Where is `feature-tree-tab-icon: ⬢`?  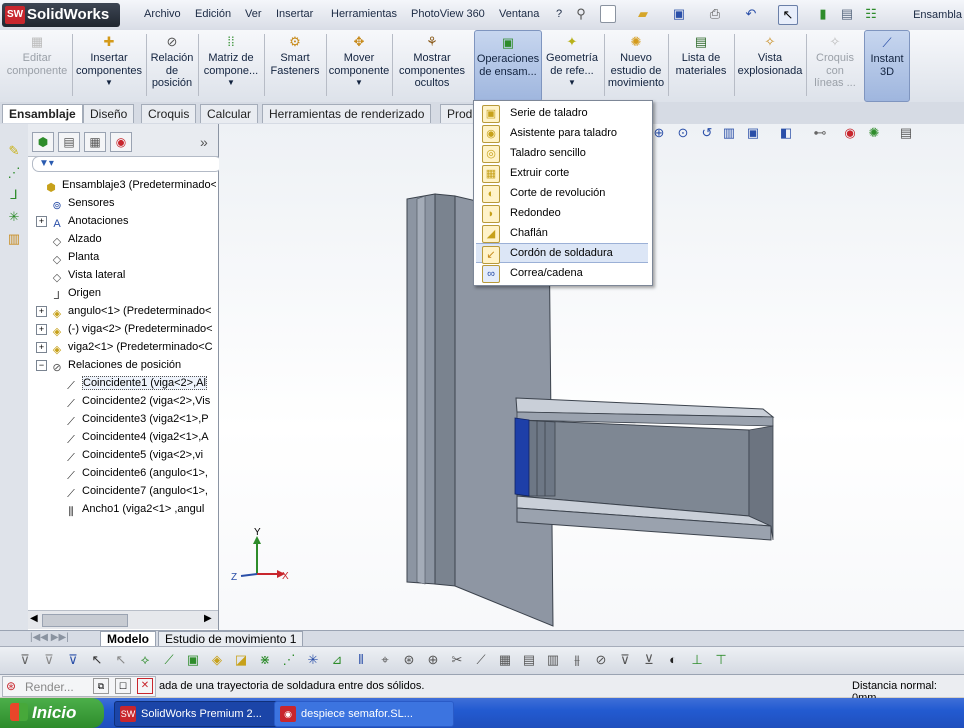 feature-tree-tab-icon: ⬢ is located at coordinates (43, 142).